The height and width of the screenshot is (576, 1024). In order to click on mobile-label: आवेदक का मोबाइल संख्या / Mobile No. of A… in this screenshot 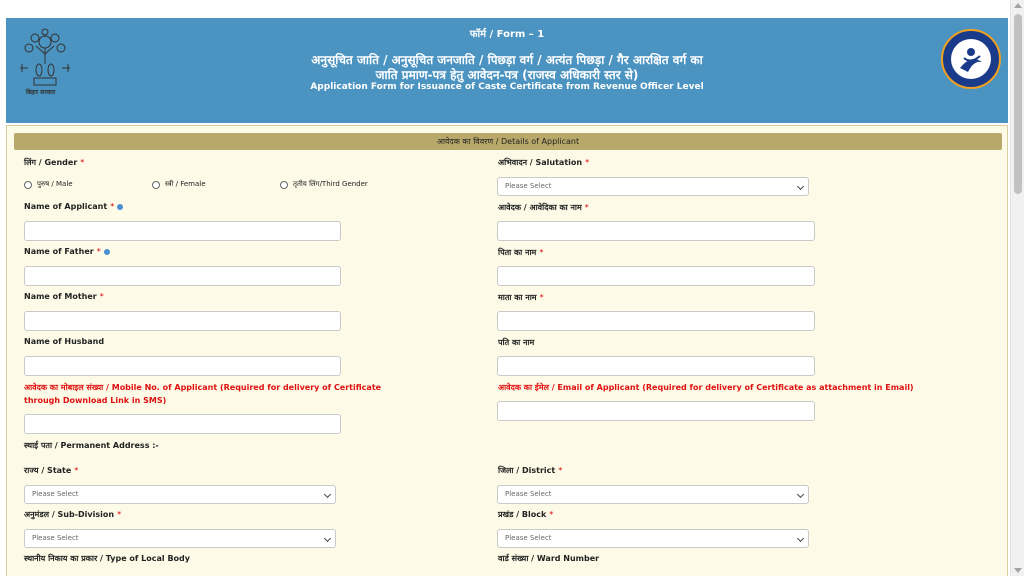, I will do `click(203, 394)`.